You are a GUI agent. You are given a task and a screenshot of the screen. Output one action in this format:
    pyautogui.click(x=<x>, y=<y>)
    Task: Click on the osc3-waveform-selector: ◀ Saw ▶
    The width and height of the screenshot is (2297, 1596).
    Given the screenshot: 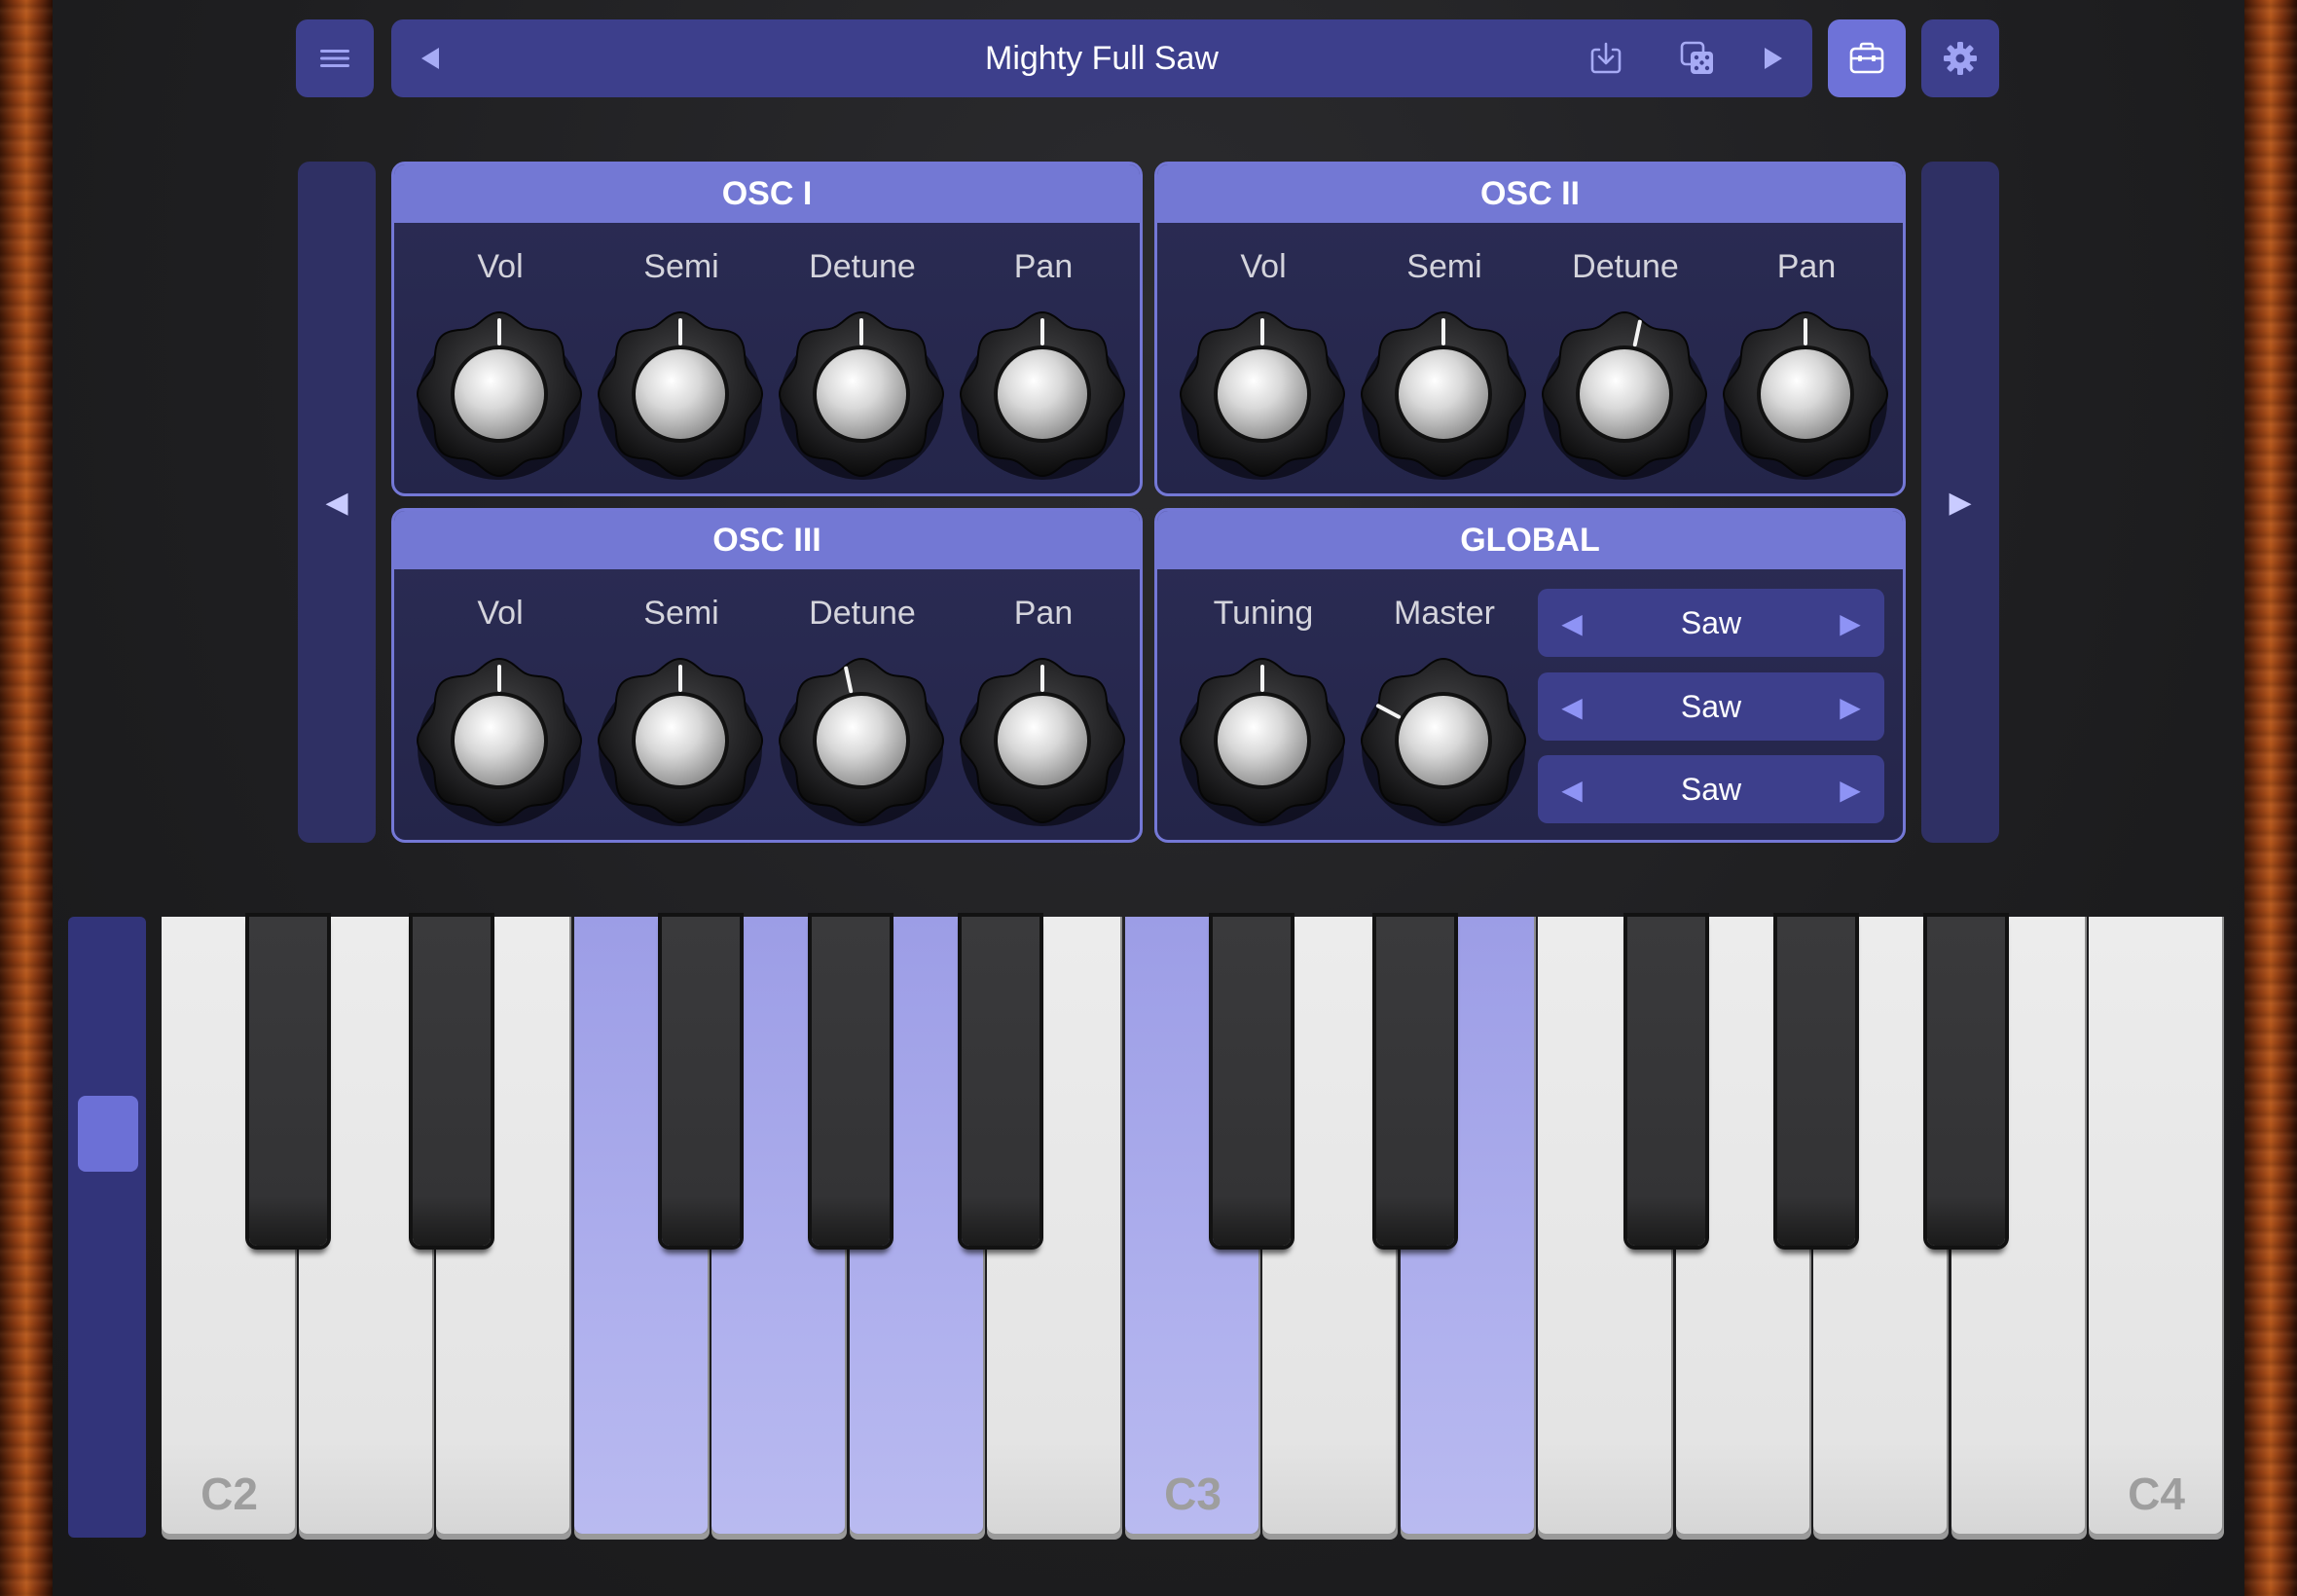 What is the action you would take?
    pyautogui.click(x=1711, y=789)
    